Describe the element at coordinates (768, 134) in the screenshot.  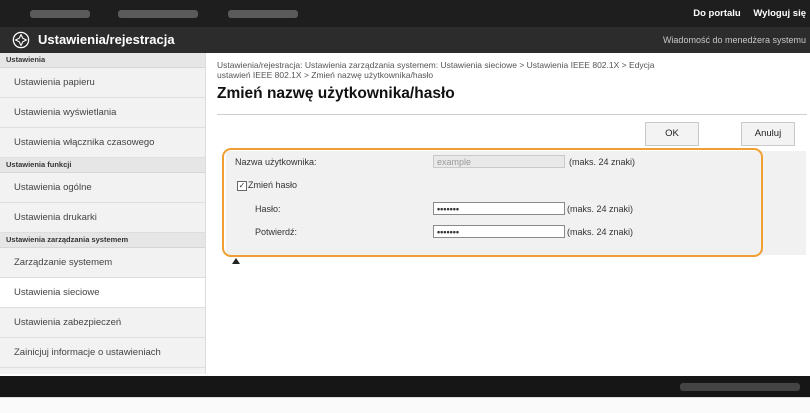
I see `cancel-button: Anuluj` at that location.